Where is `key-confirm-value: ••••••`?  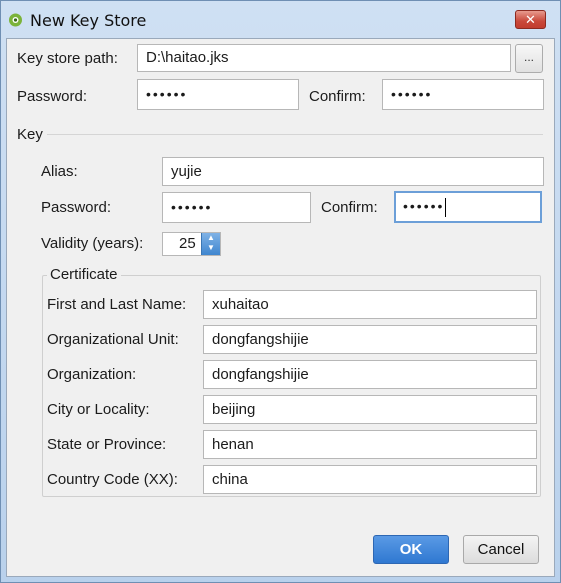 key-confirm-value: •••••• is located at coordinates (424, 206).